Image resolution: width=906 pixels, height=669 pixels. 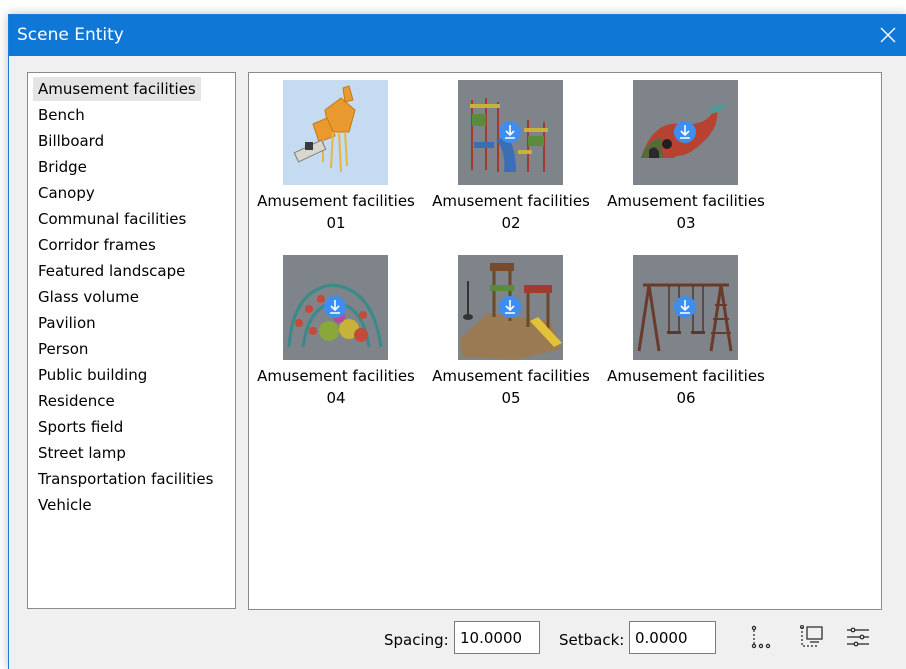 What do you see at coordinates (592, 640) in the screenshot?
I see `setback-label: Setback:` at bounding box center [592, 640].